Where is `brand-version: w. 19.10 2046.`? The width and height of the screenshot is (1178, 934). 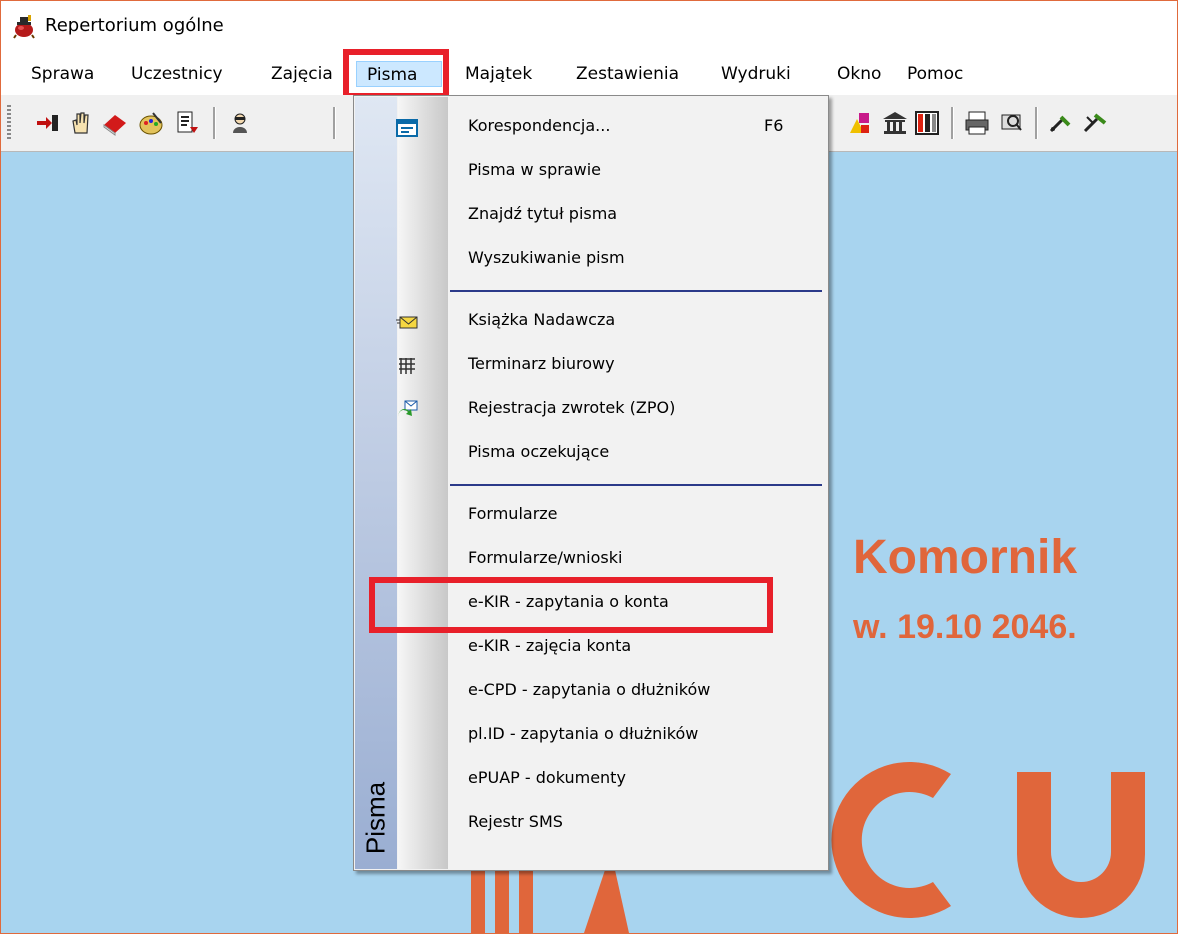
brand-version: w. 19.10 2046. is located at coordinates (965, 627).